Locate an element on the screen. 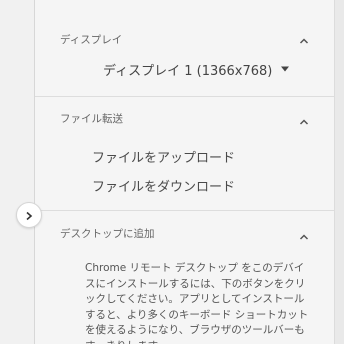  panel-toggle-button is located at coordinates (29, 215).